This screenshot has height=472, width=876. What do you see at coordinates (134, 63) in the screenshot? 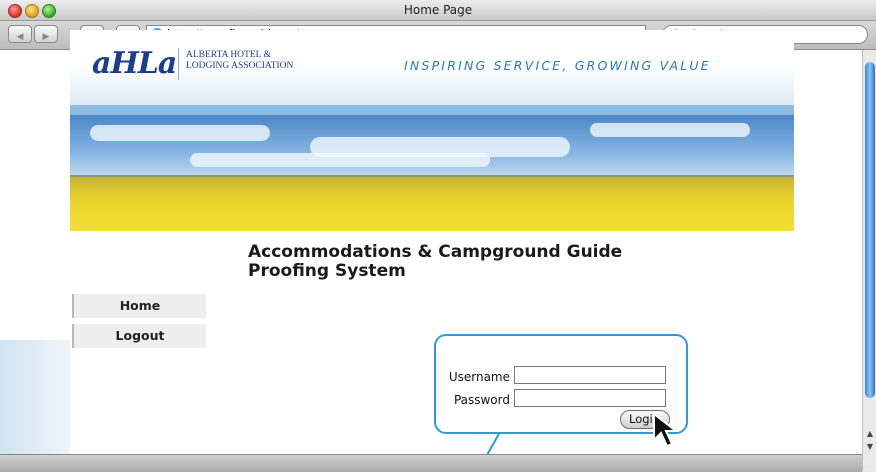
I see `ahla-logo: aHLa` at bounding box center [134, 63].